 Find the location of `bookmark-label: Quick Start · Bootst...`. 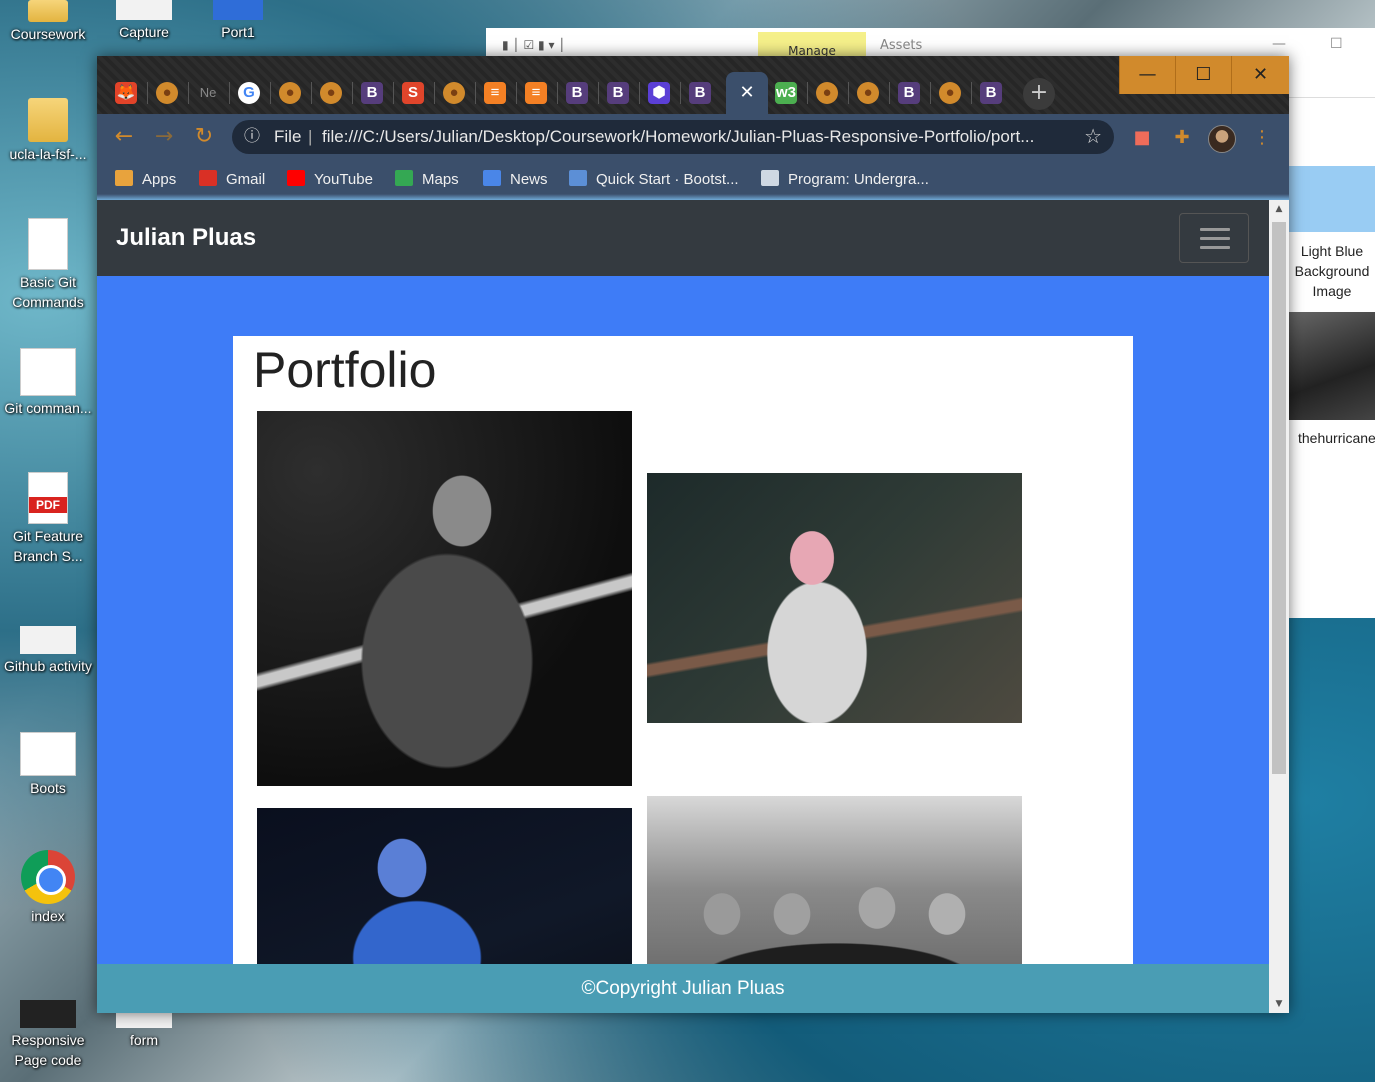

bookmark-label: Quick Start · Bootst... is located at coordinates (667, 179).